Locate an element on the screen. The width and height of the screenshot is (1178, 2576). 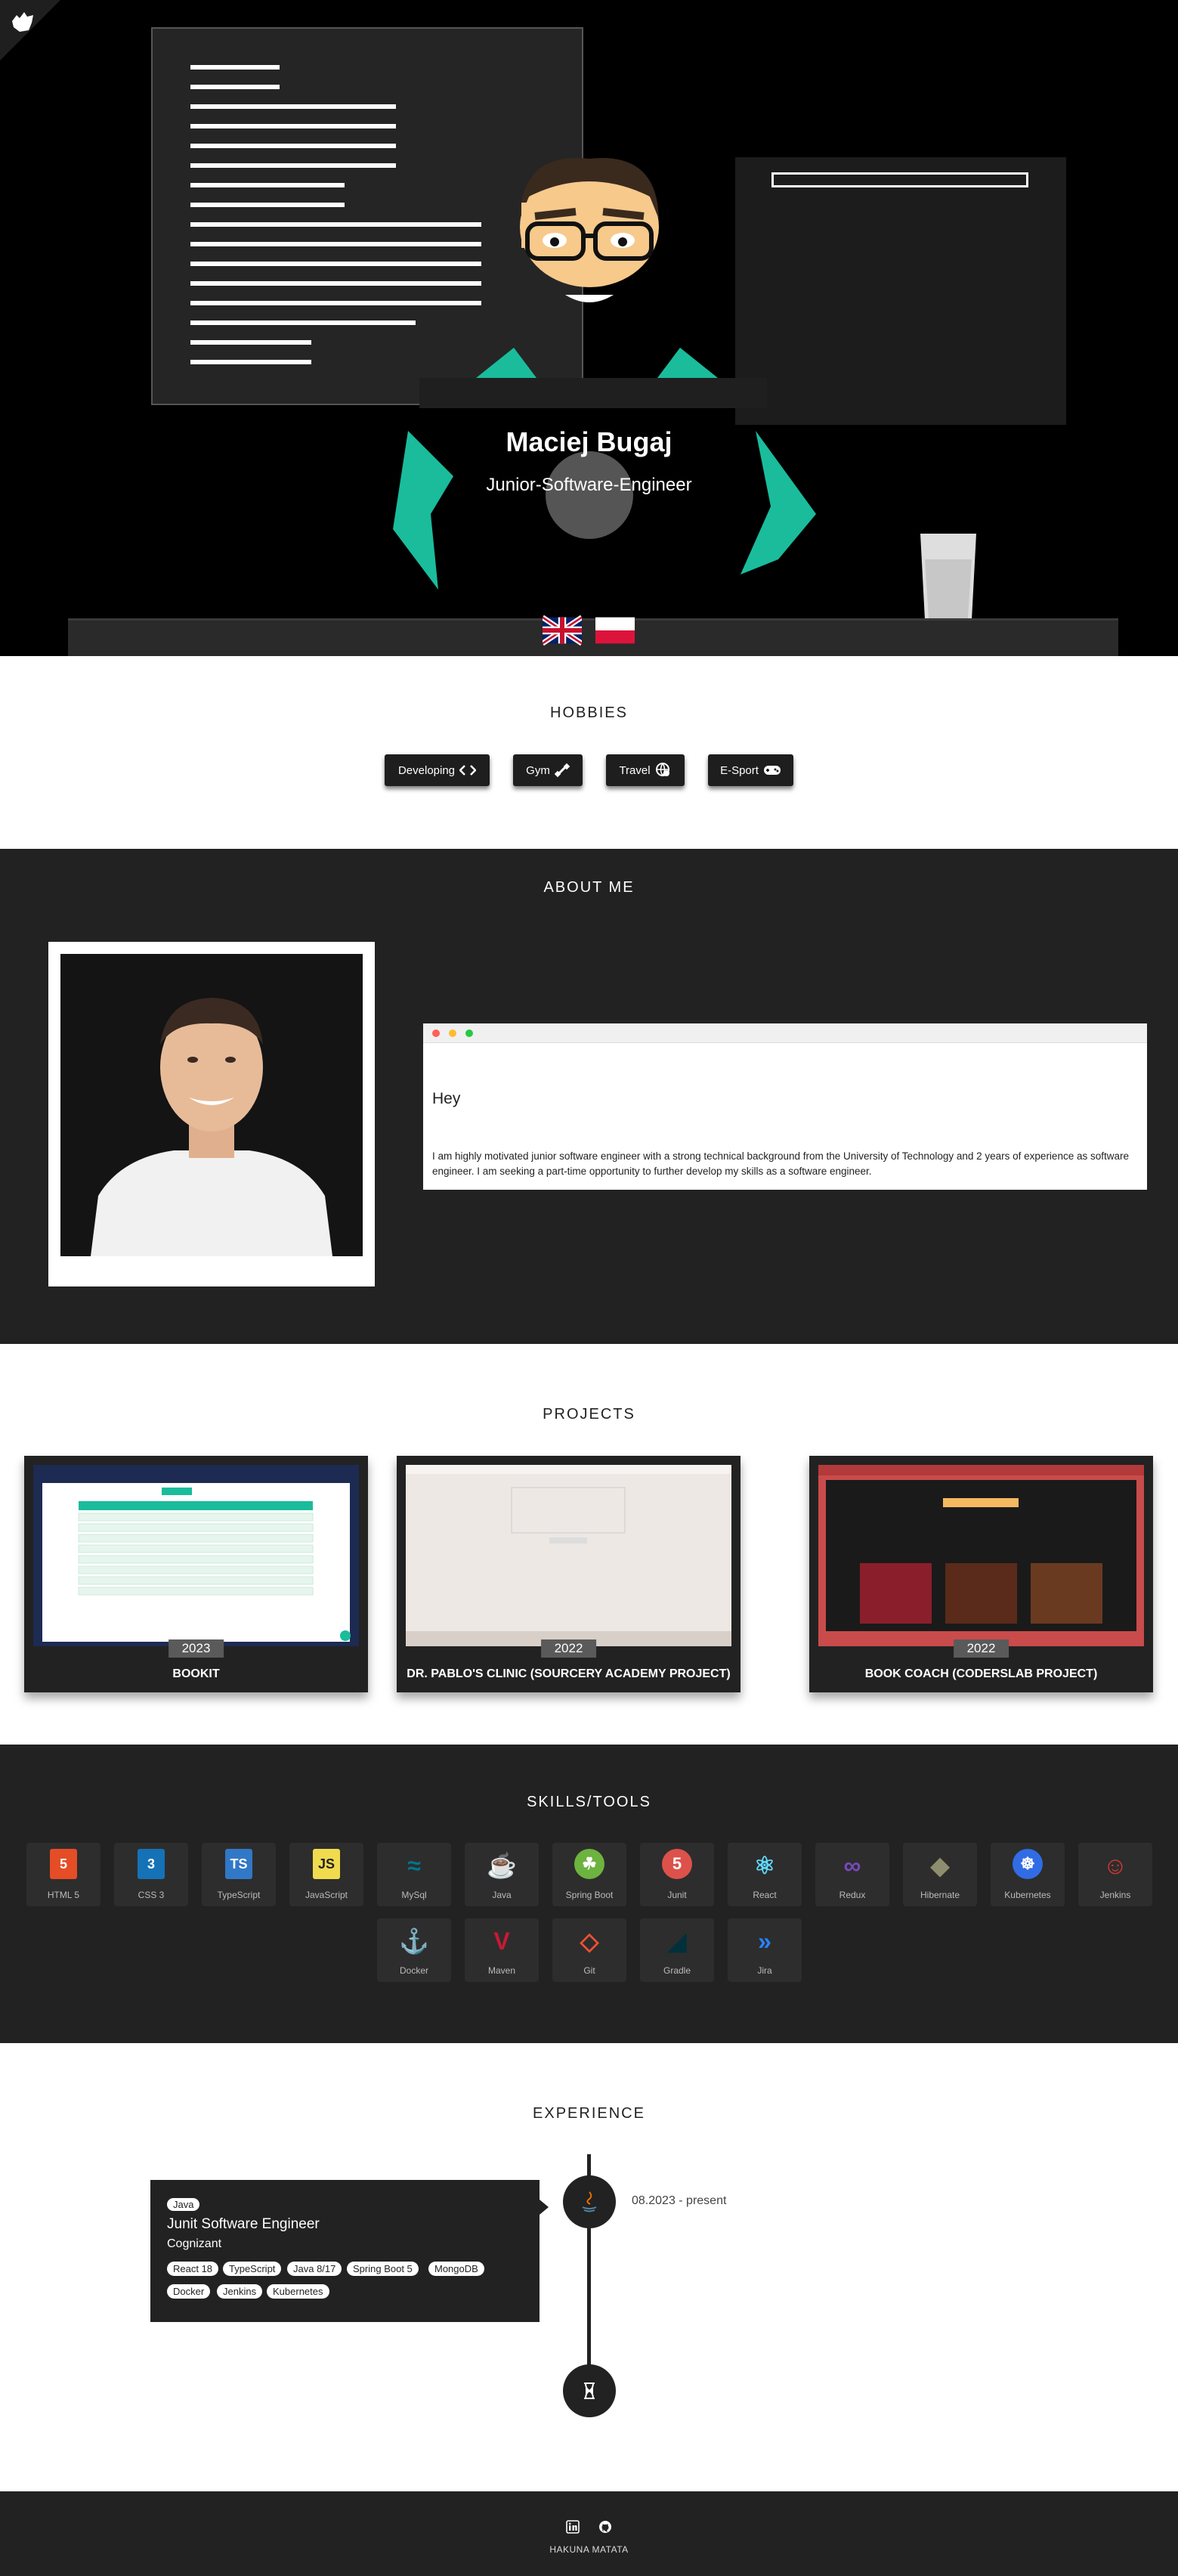
job-tag: Java is located at coordinates (184, 2204).